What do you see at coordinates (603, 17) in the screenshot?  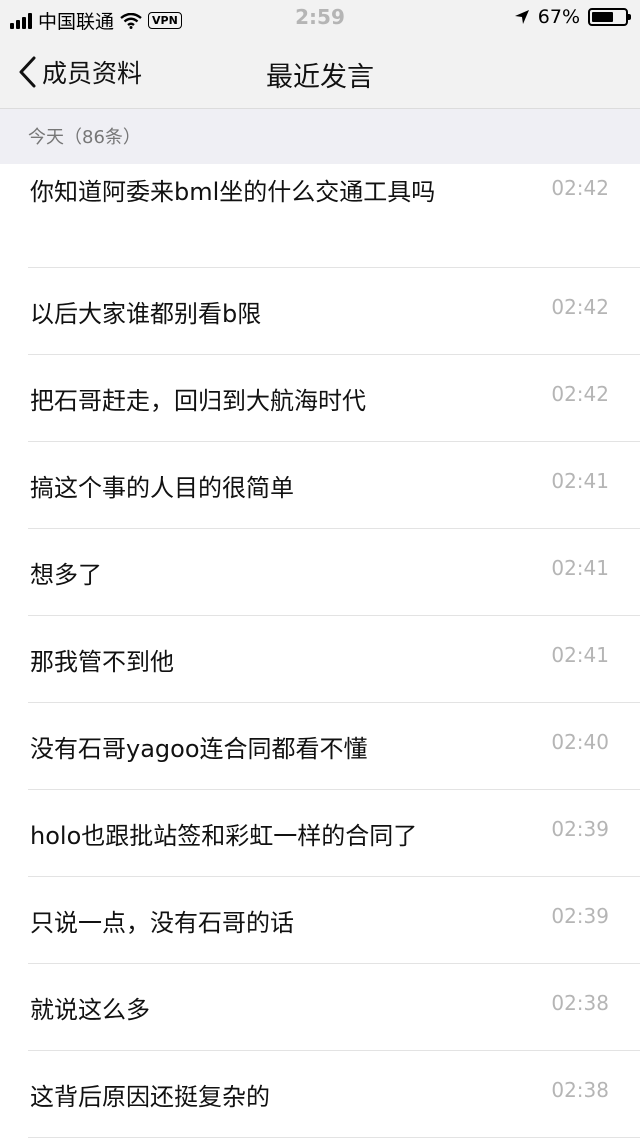 I see `battery-fill` at bounding box center [603, 17].